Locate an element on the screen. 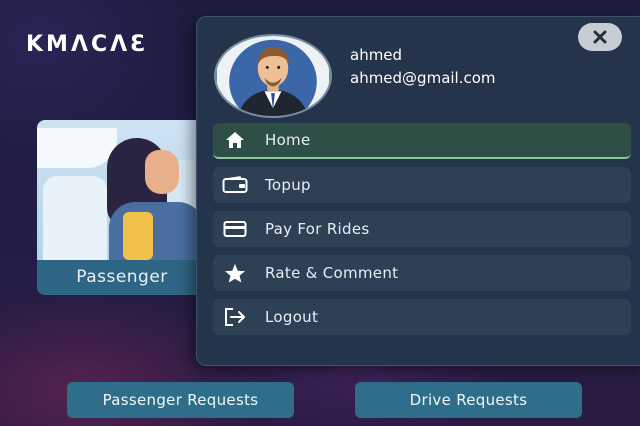 The height and width of the screenshot is (426, 640). user-email: ahmed@gmail.com is located at coordinates (423, 78).